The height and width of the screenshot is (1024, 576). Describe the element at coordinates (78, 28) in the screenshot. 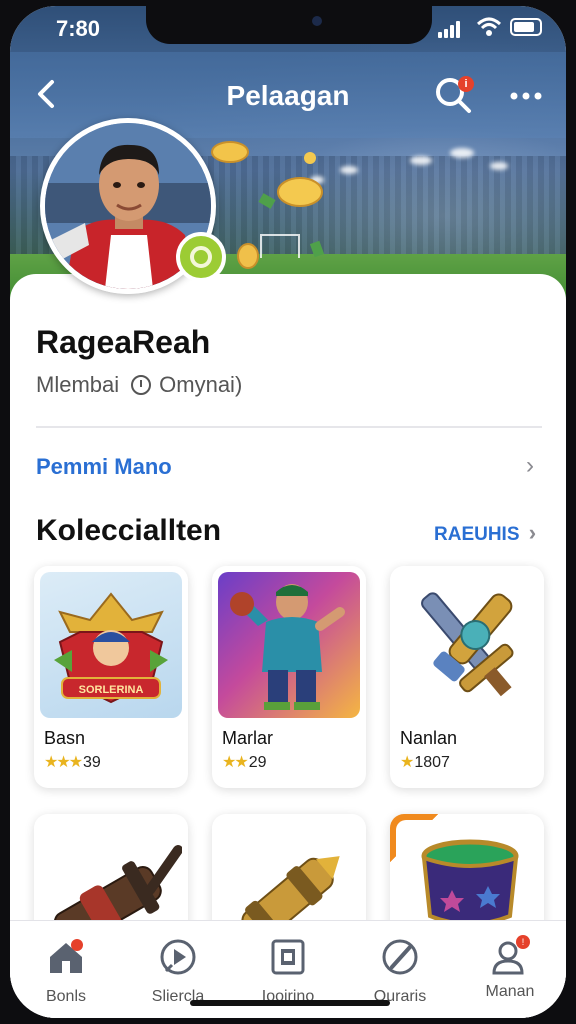

I see `status-time: 7:80` at that location.